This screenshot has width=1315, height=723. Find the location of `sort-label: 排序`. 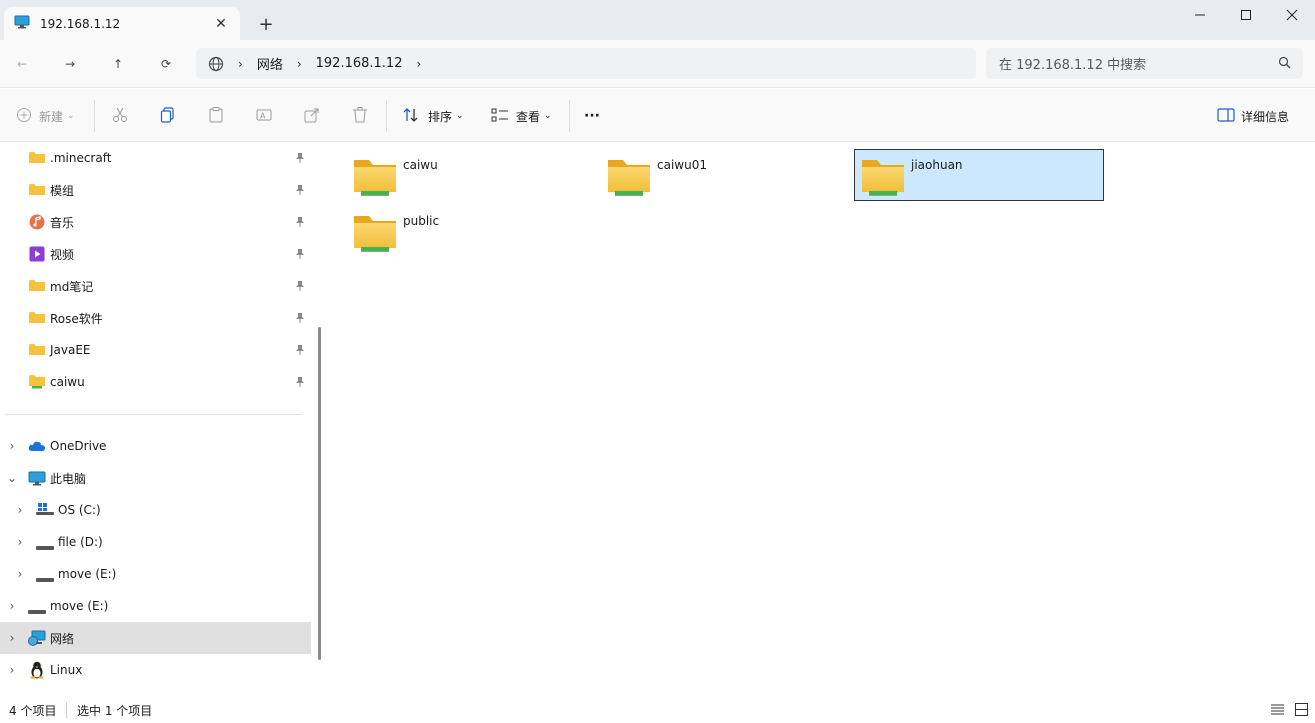

sort-label: 排序 is located at coordinates (440, 116).